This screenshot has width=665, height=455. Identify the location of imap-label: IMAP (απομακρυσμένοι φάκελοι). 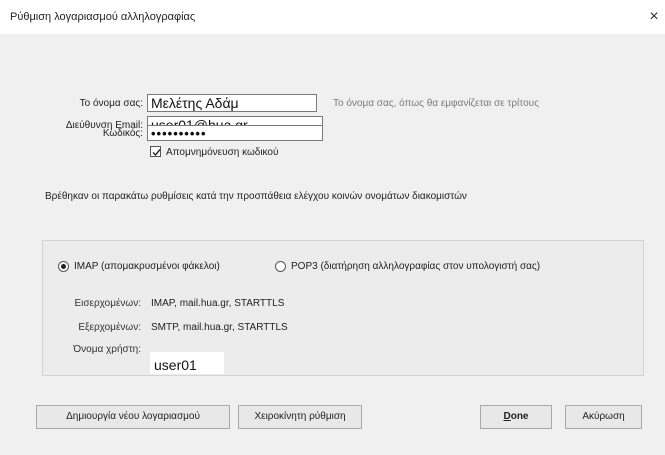
(147, 266).